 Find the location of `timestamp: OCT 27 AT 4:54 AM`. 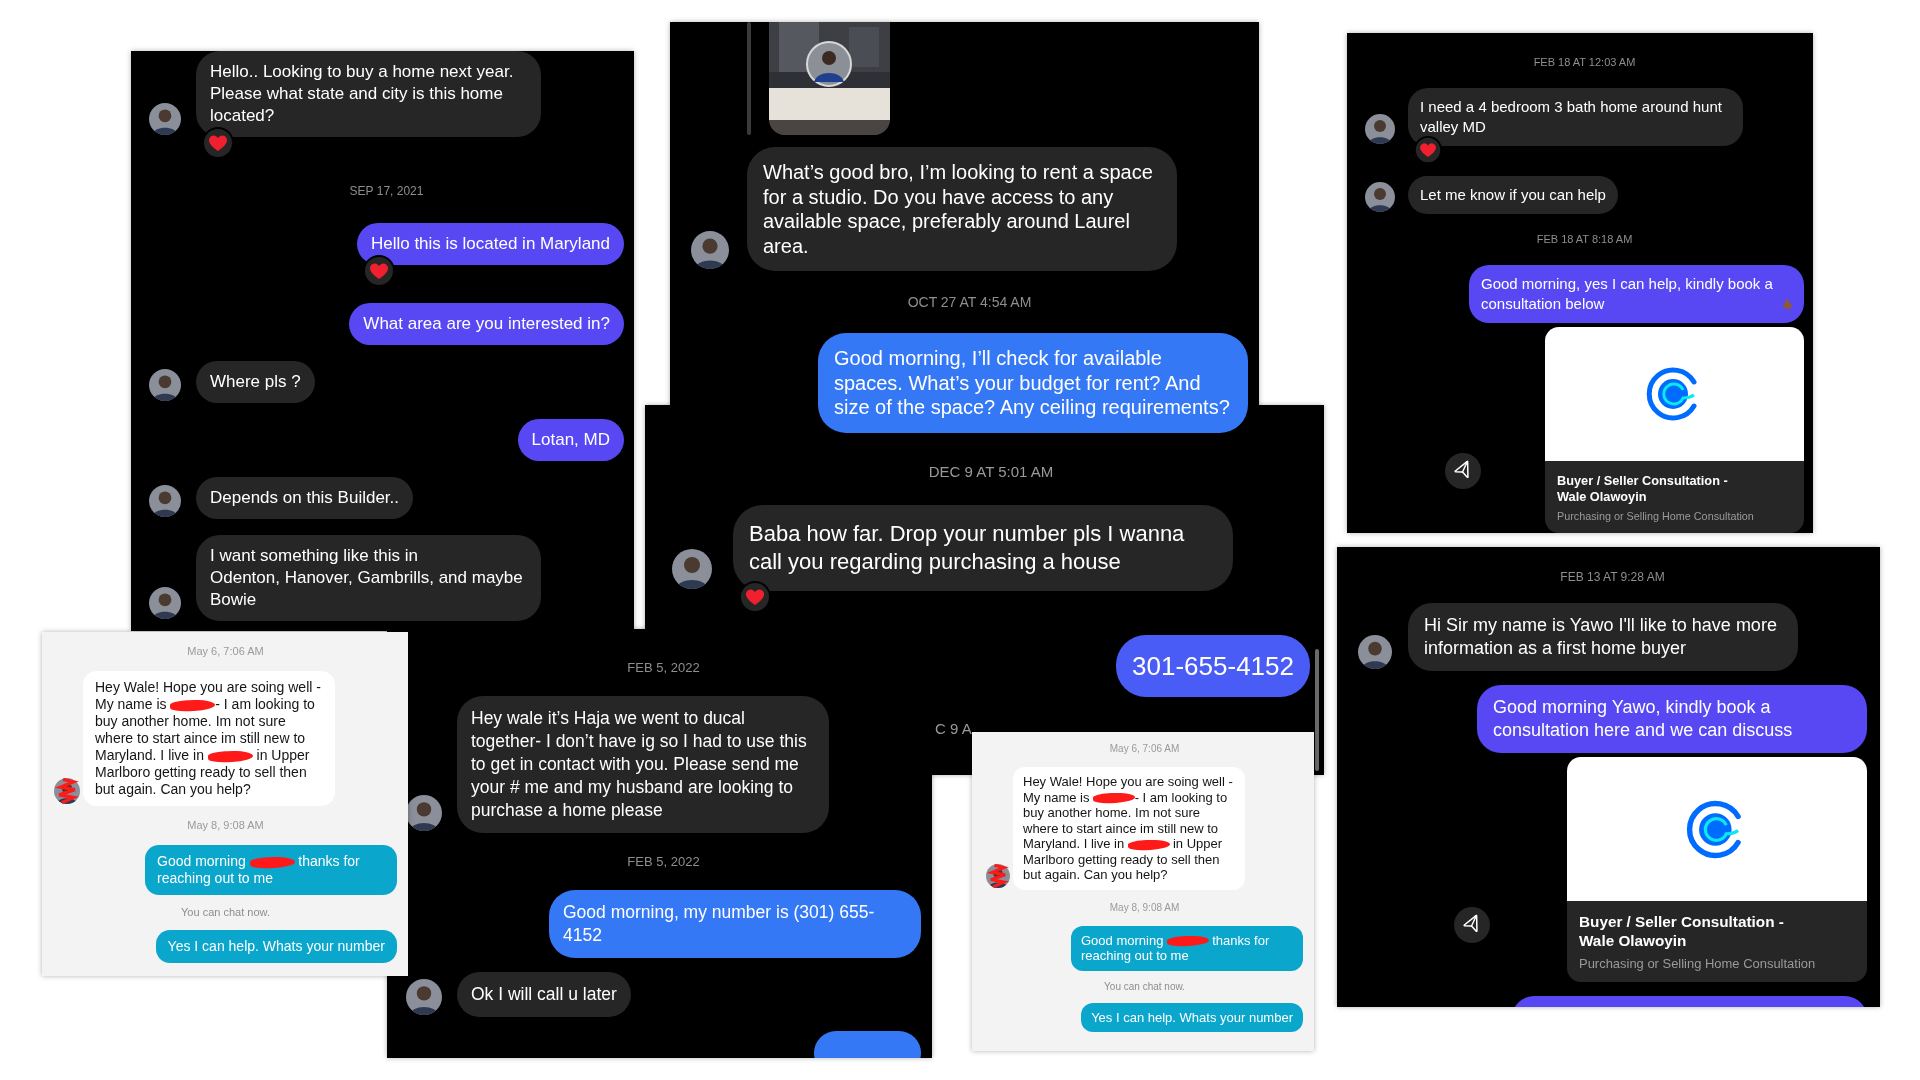

timestamp: OCT 27 AT 4:54 AM is located at coordinates (969, 302).